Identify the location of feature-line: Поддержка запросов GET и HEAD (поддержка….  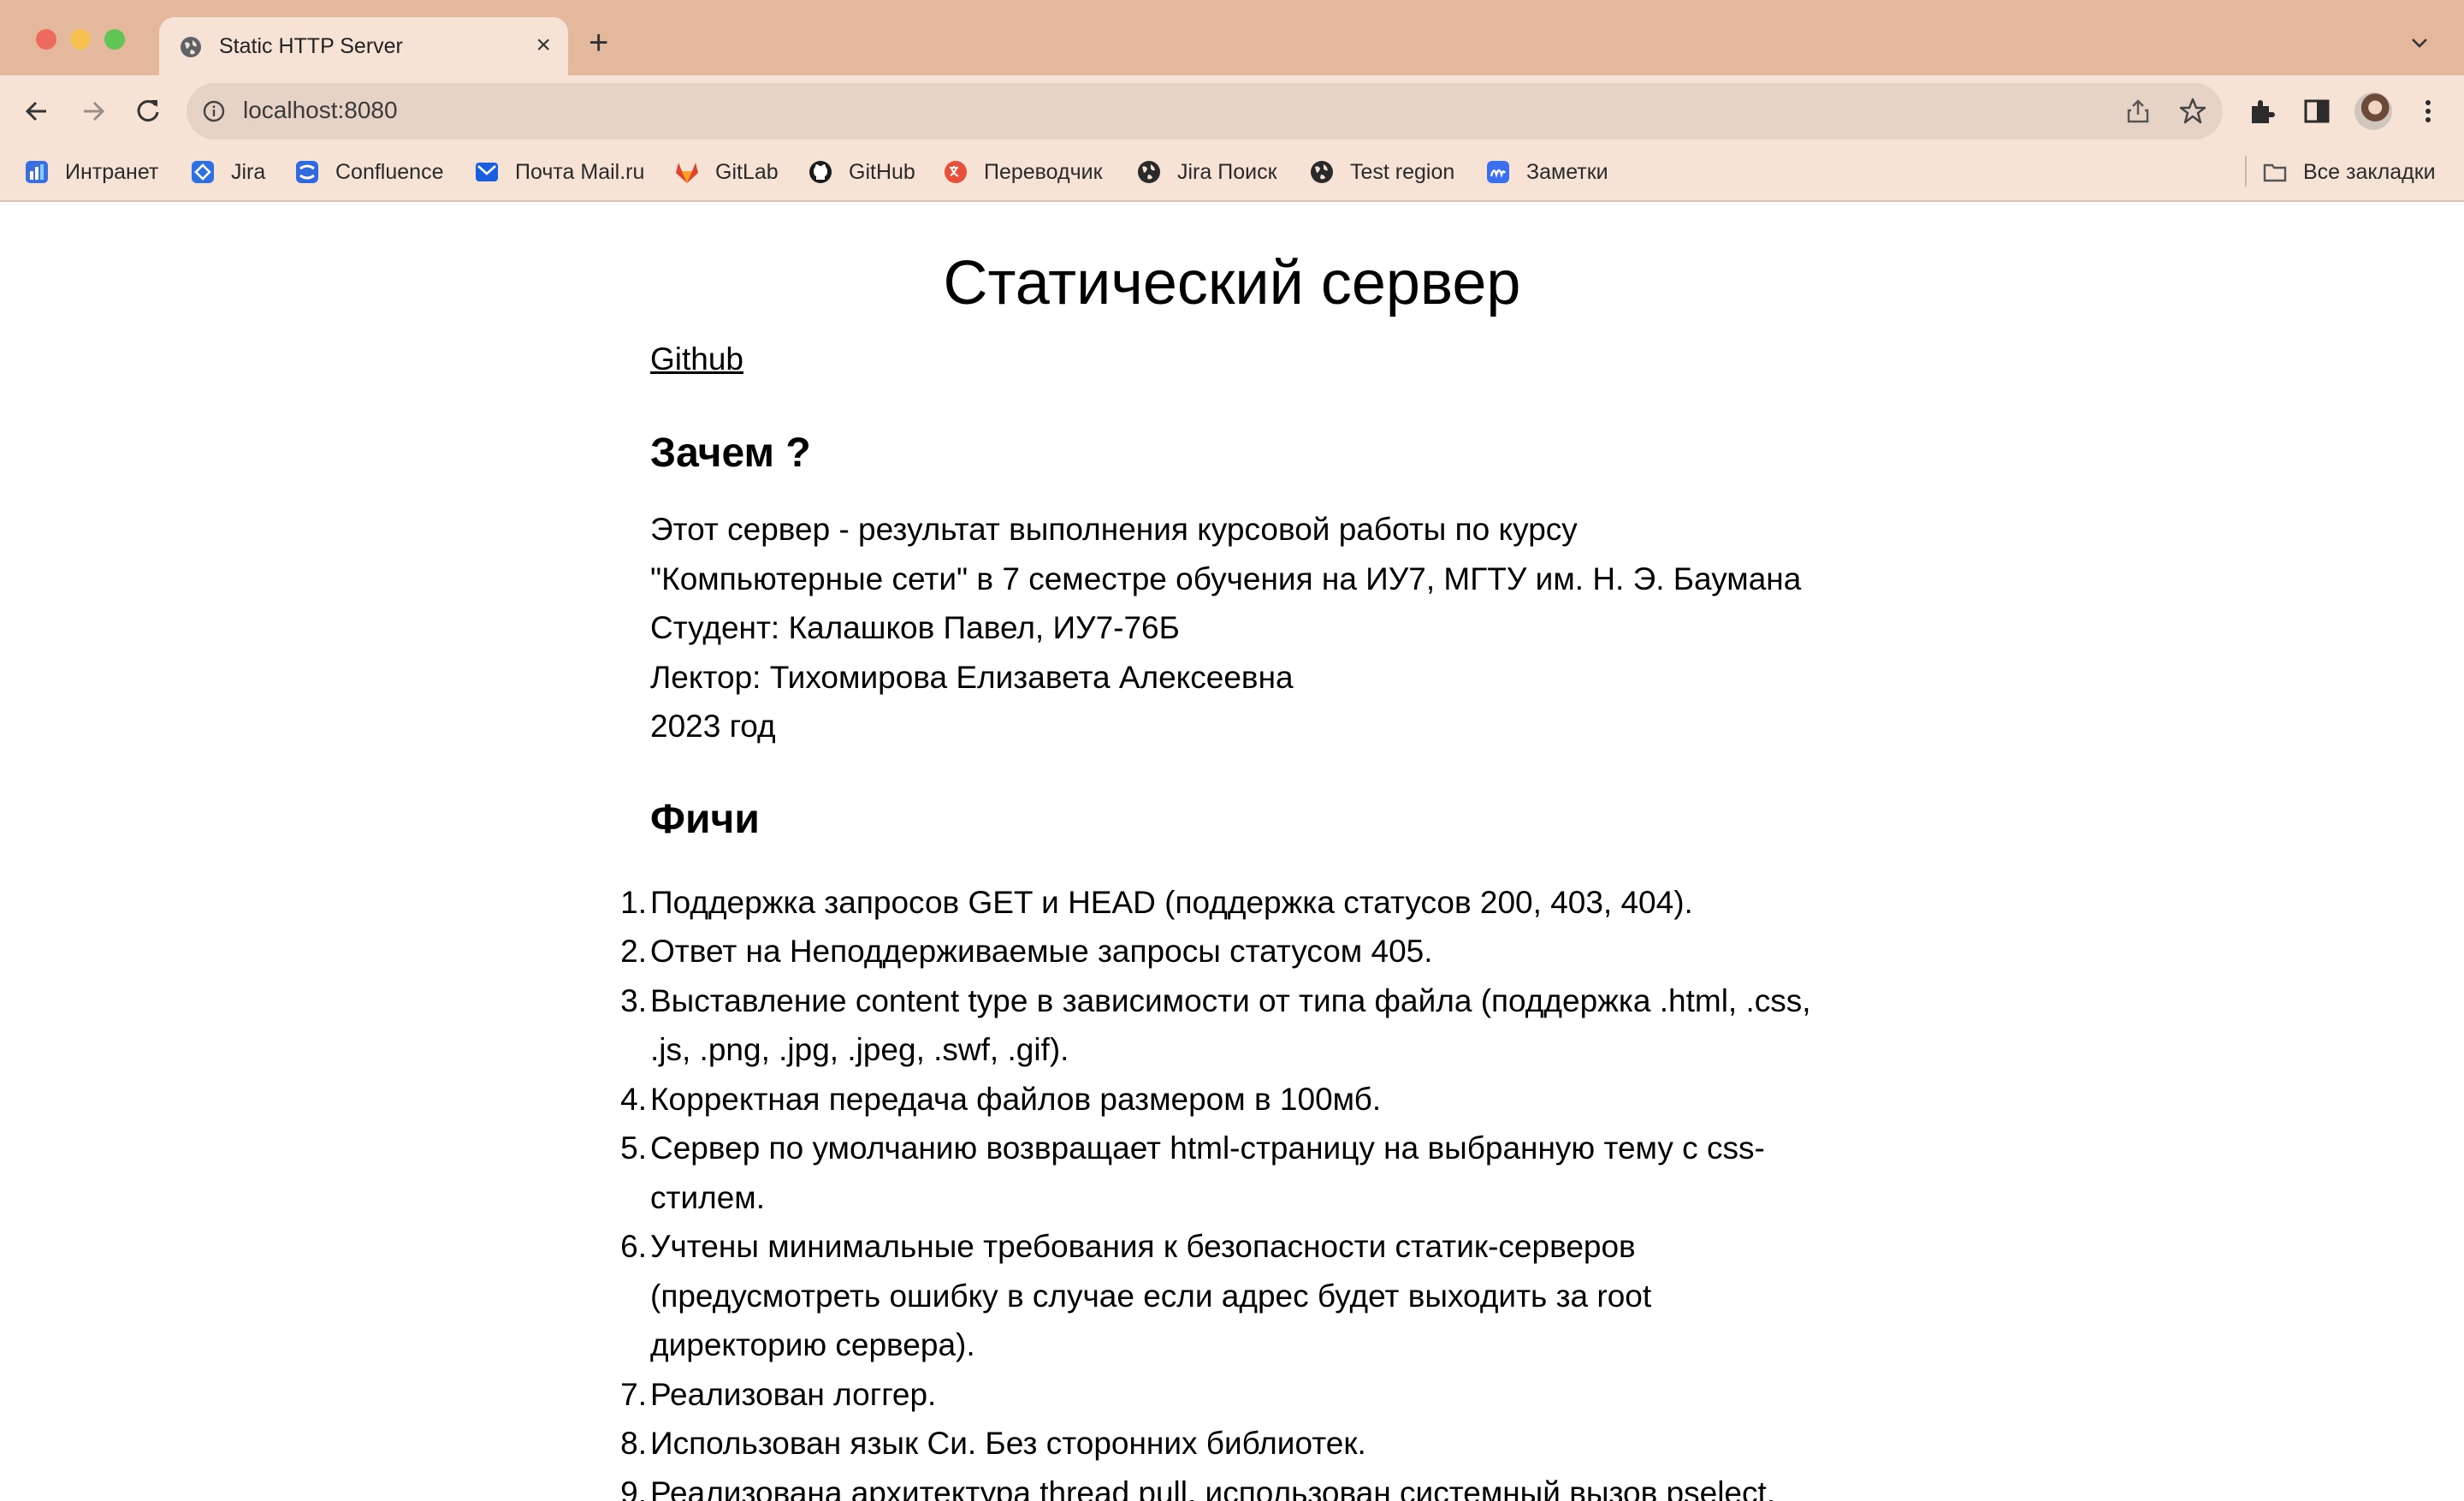
(1171, 902).